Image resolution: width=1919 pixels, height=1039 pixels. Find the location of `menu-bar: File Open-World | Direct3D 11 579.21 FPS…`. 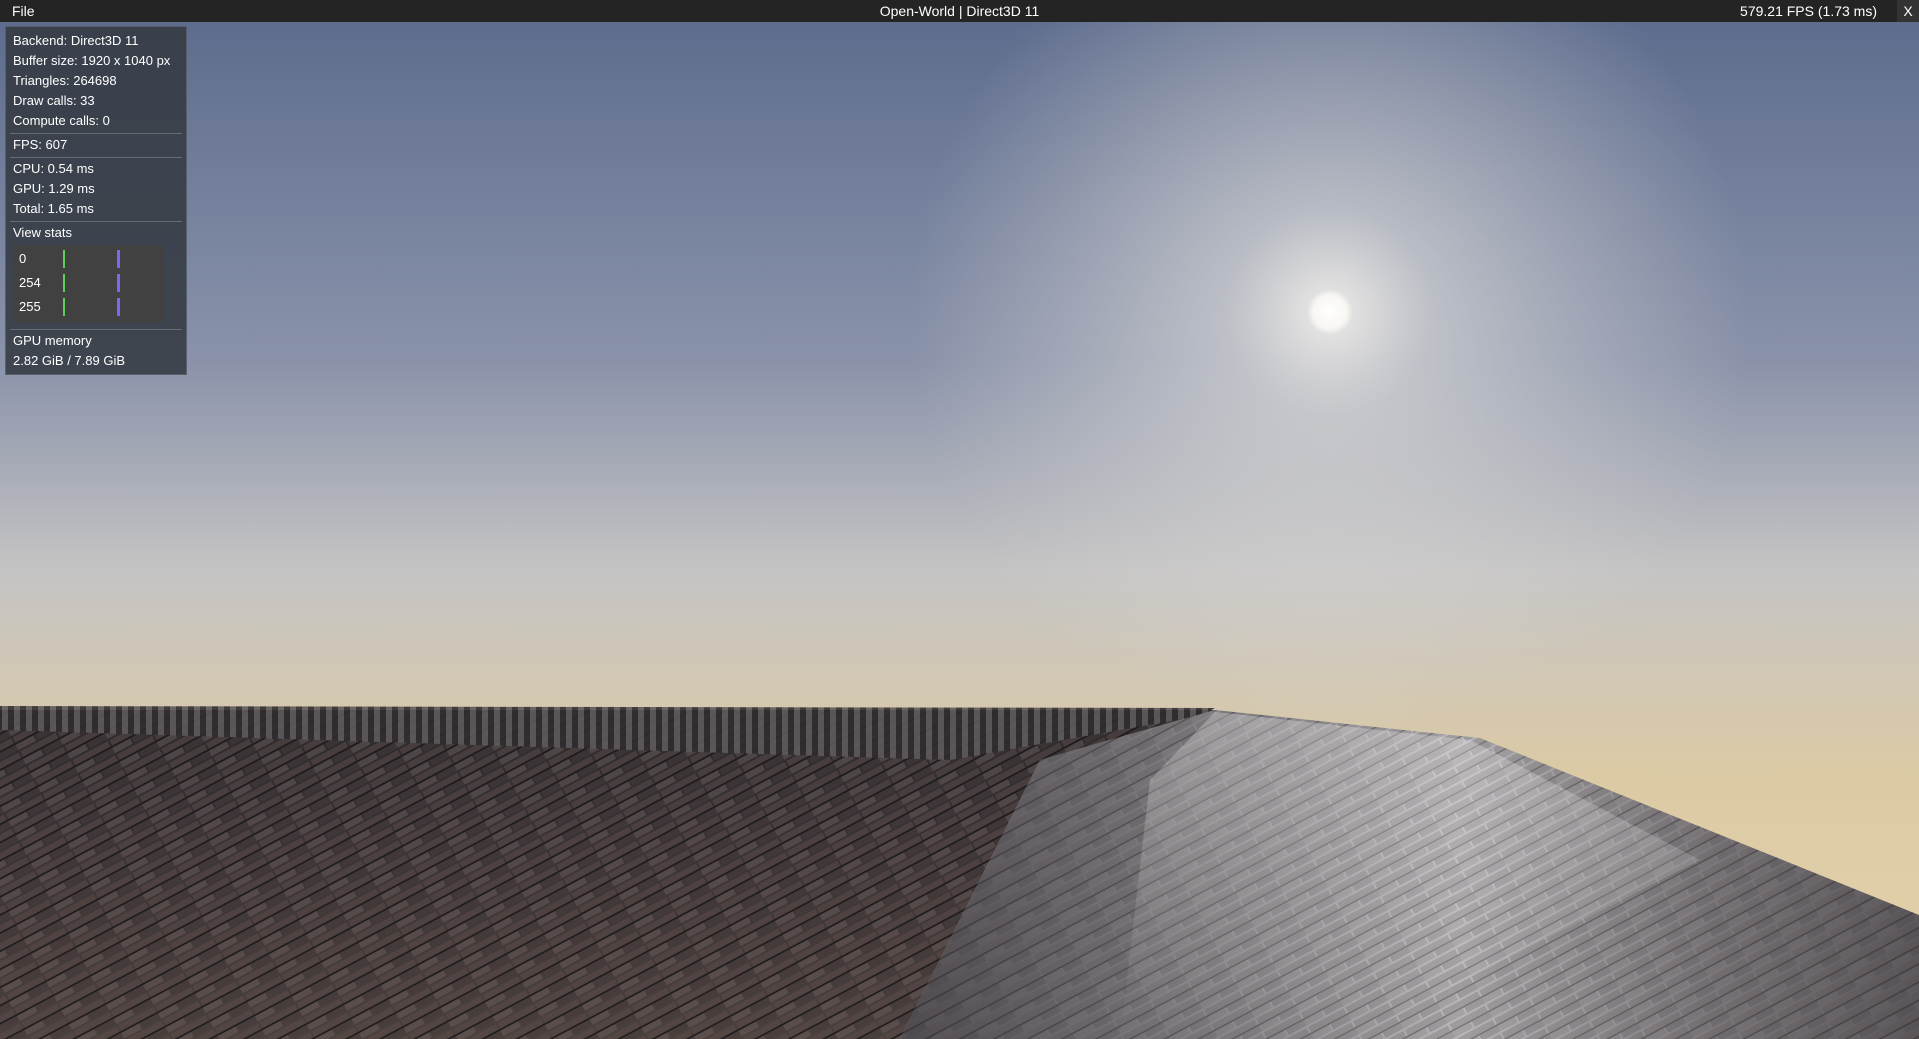

menu-bar: File Open-World | Direct3D 11 579.21 FPS… is located at coordinates (959, 11).